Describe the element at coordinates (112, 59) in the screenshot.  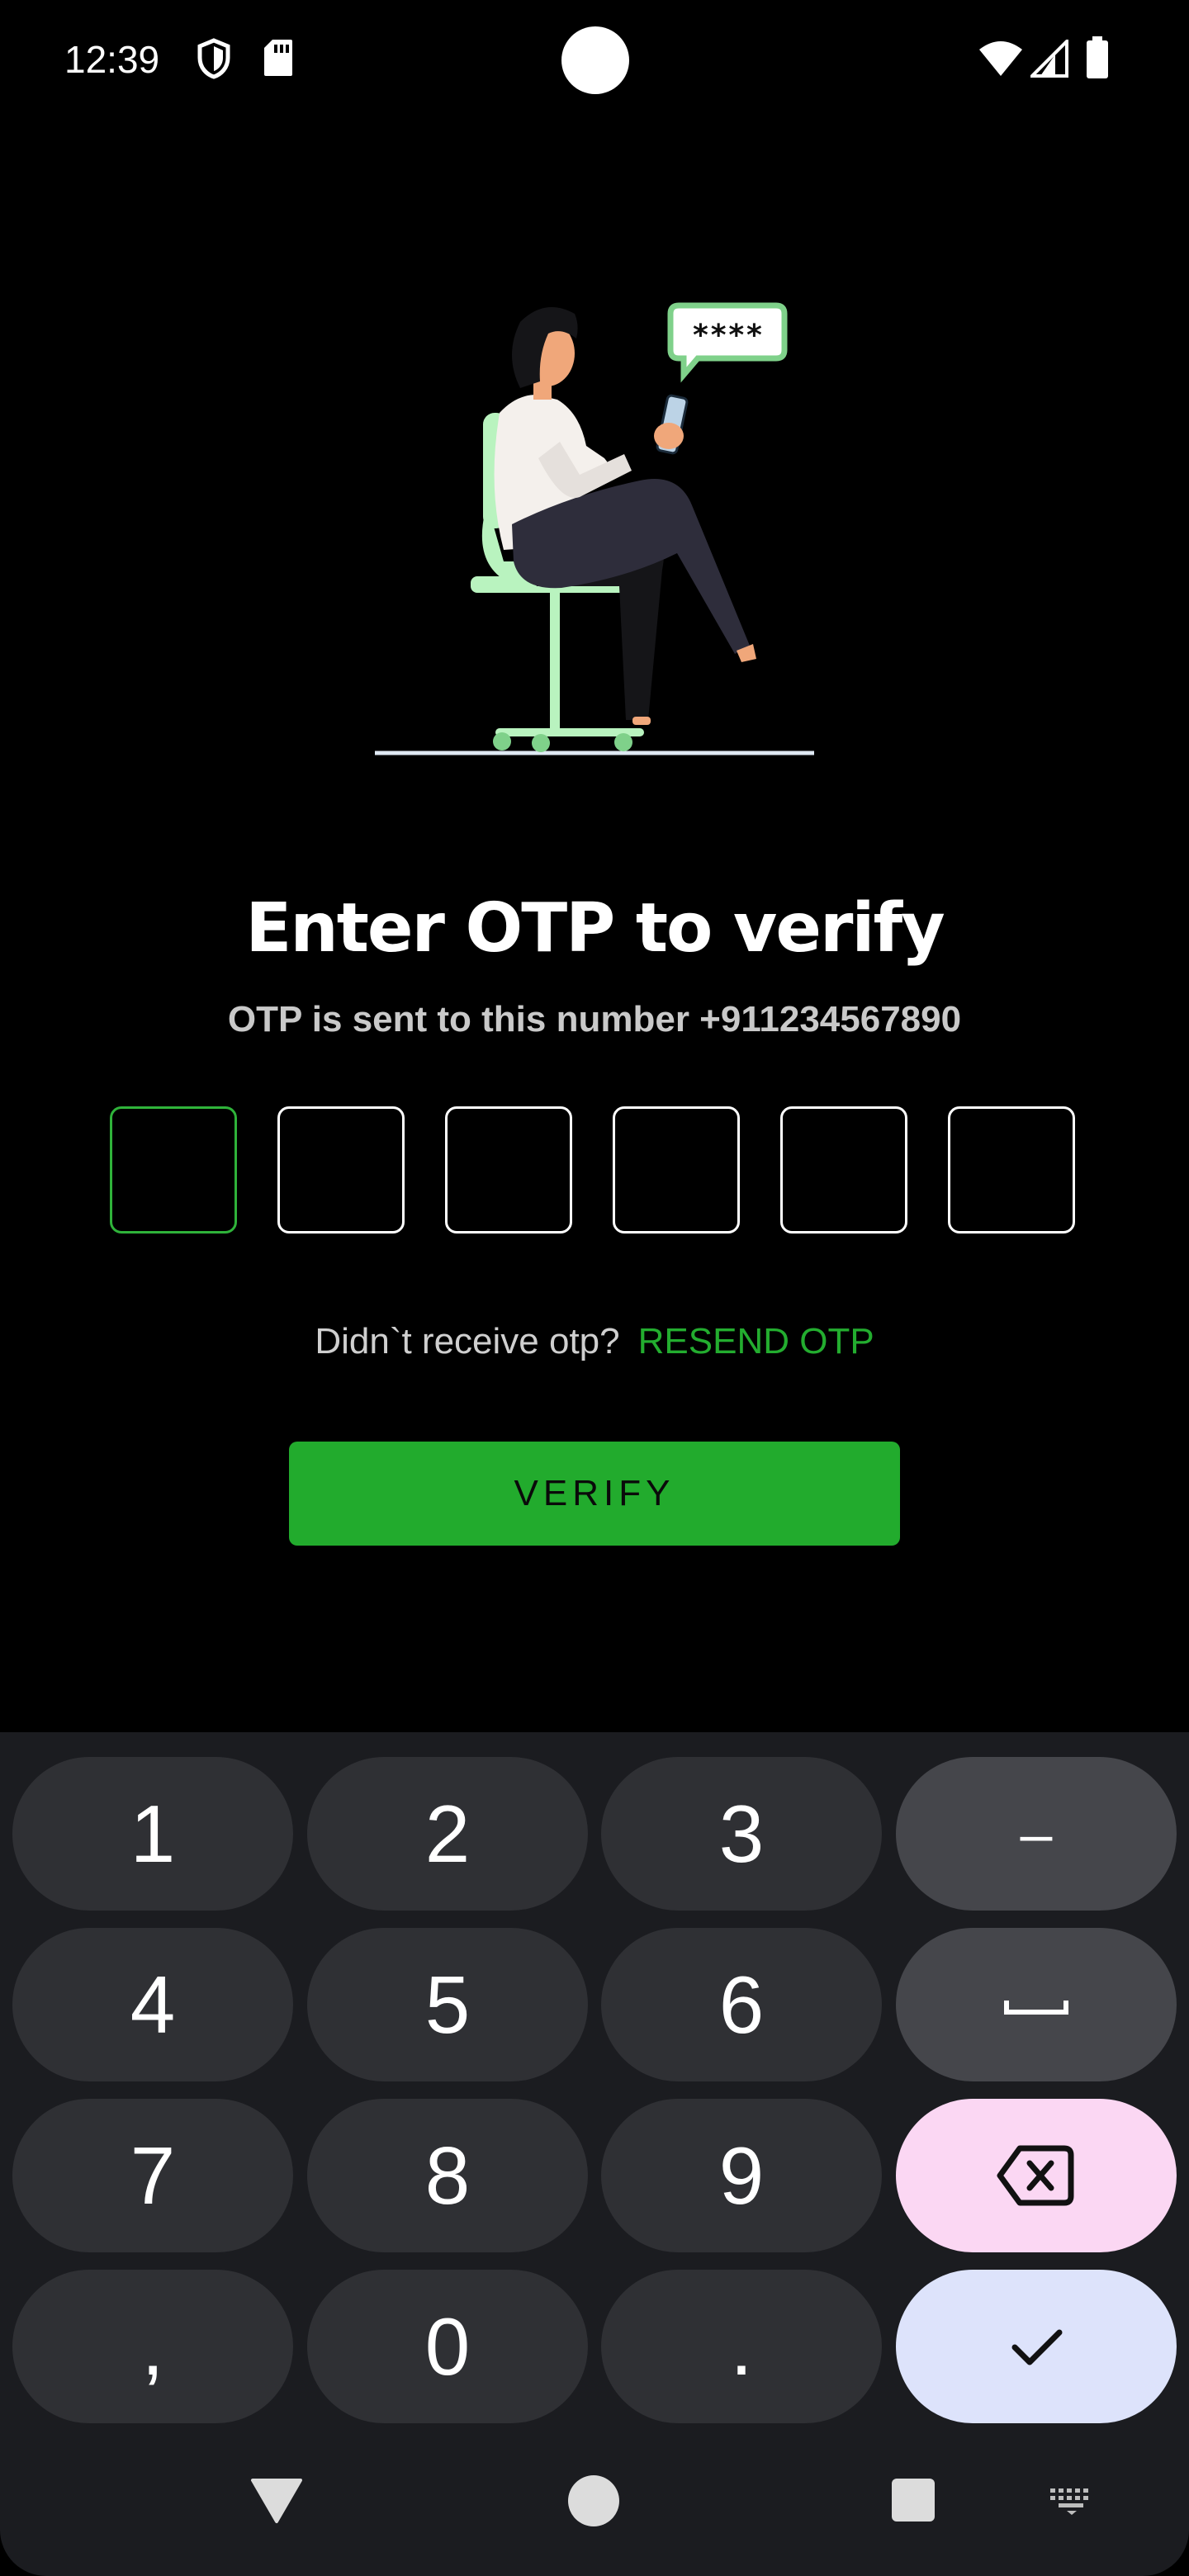
I see `status-time: 12:39` at that location.